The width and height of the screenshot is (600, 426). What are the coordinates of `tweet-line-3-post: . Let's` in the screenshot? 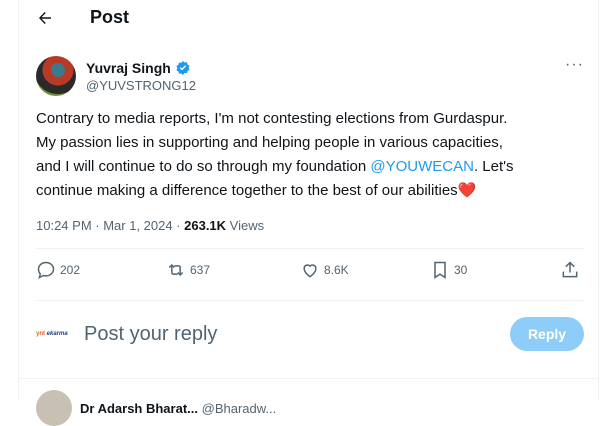 It's located at (493, 166).